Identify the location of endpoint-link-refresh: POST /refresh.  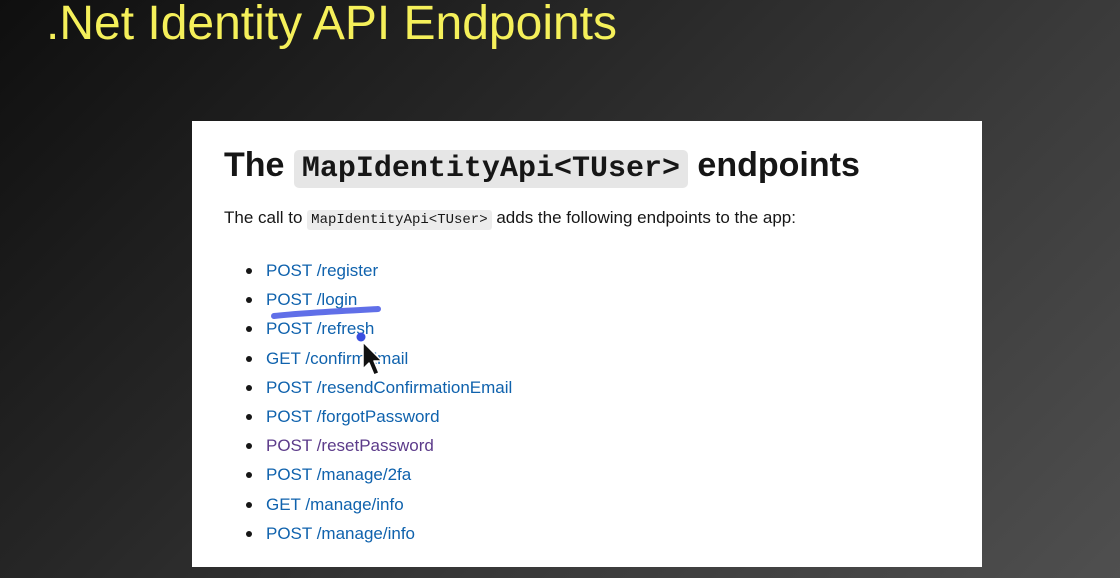
(320, 328).